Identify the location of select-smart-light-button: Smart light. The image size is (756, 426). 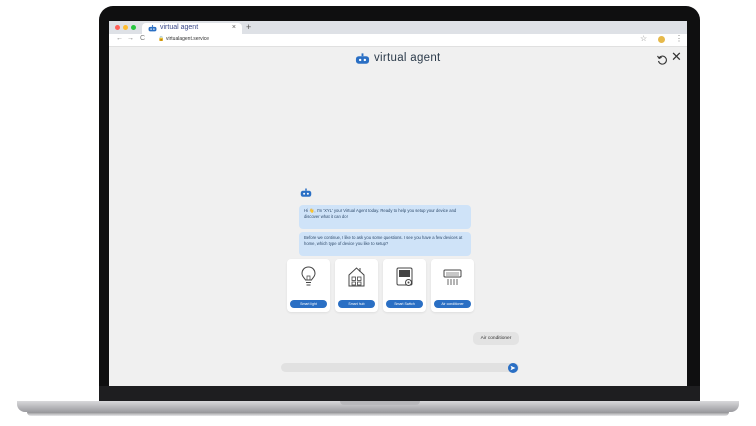
(308, 304).